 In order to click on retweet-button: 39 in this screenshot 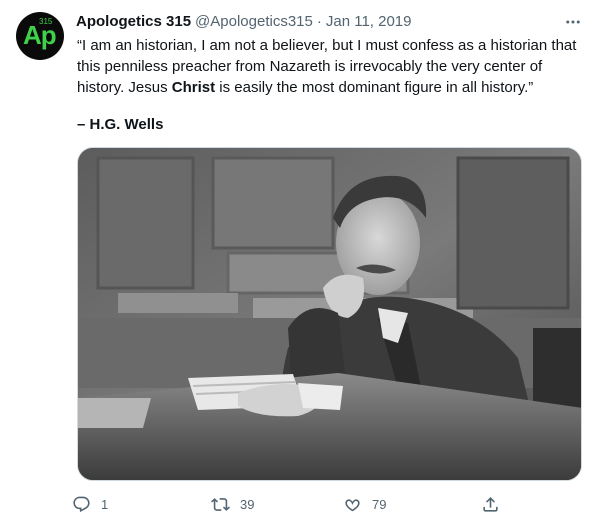, I will do `click(232, 504)`.